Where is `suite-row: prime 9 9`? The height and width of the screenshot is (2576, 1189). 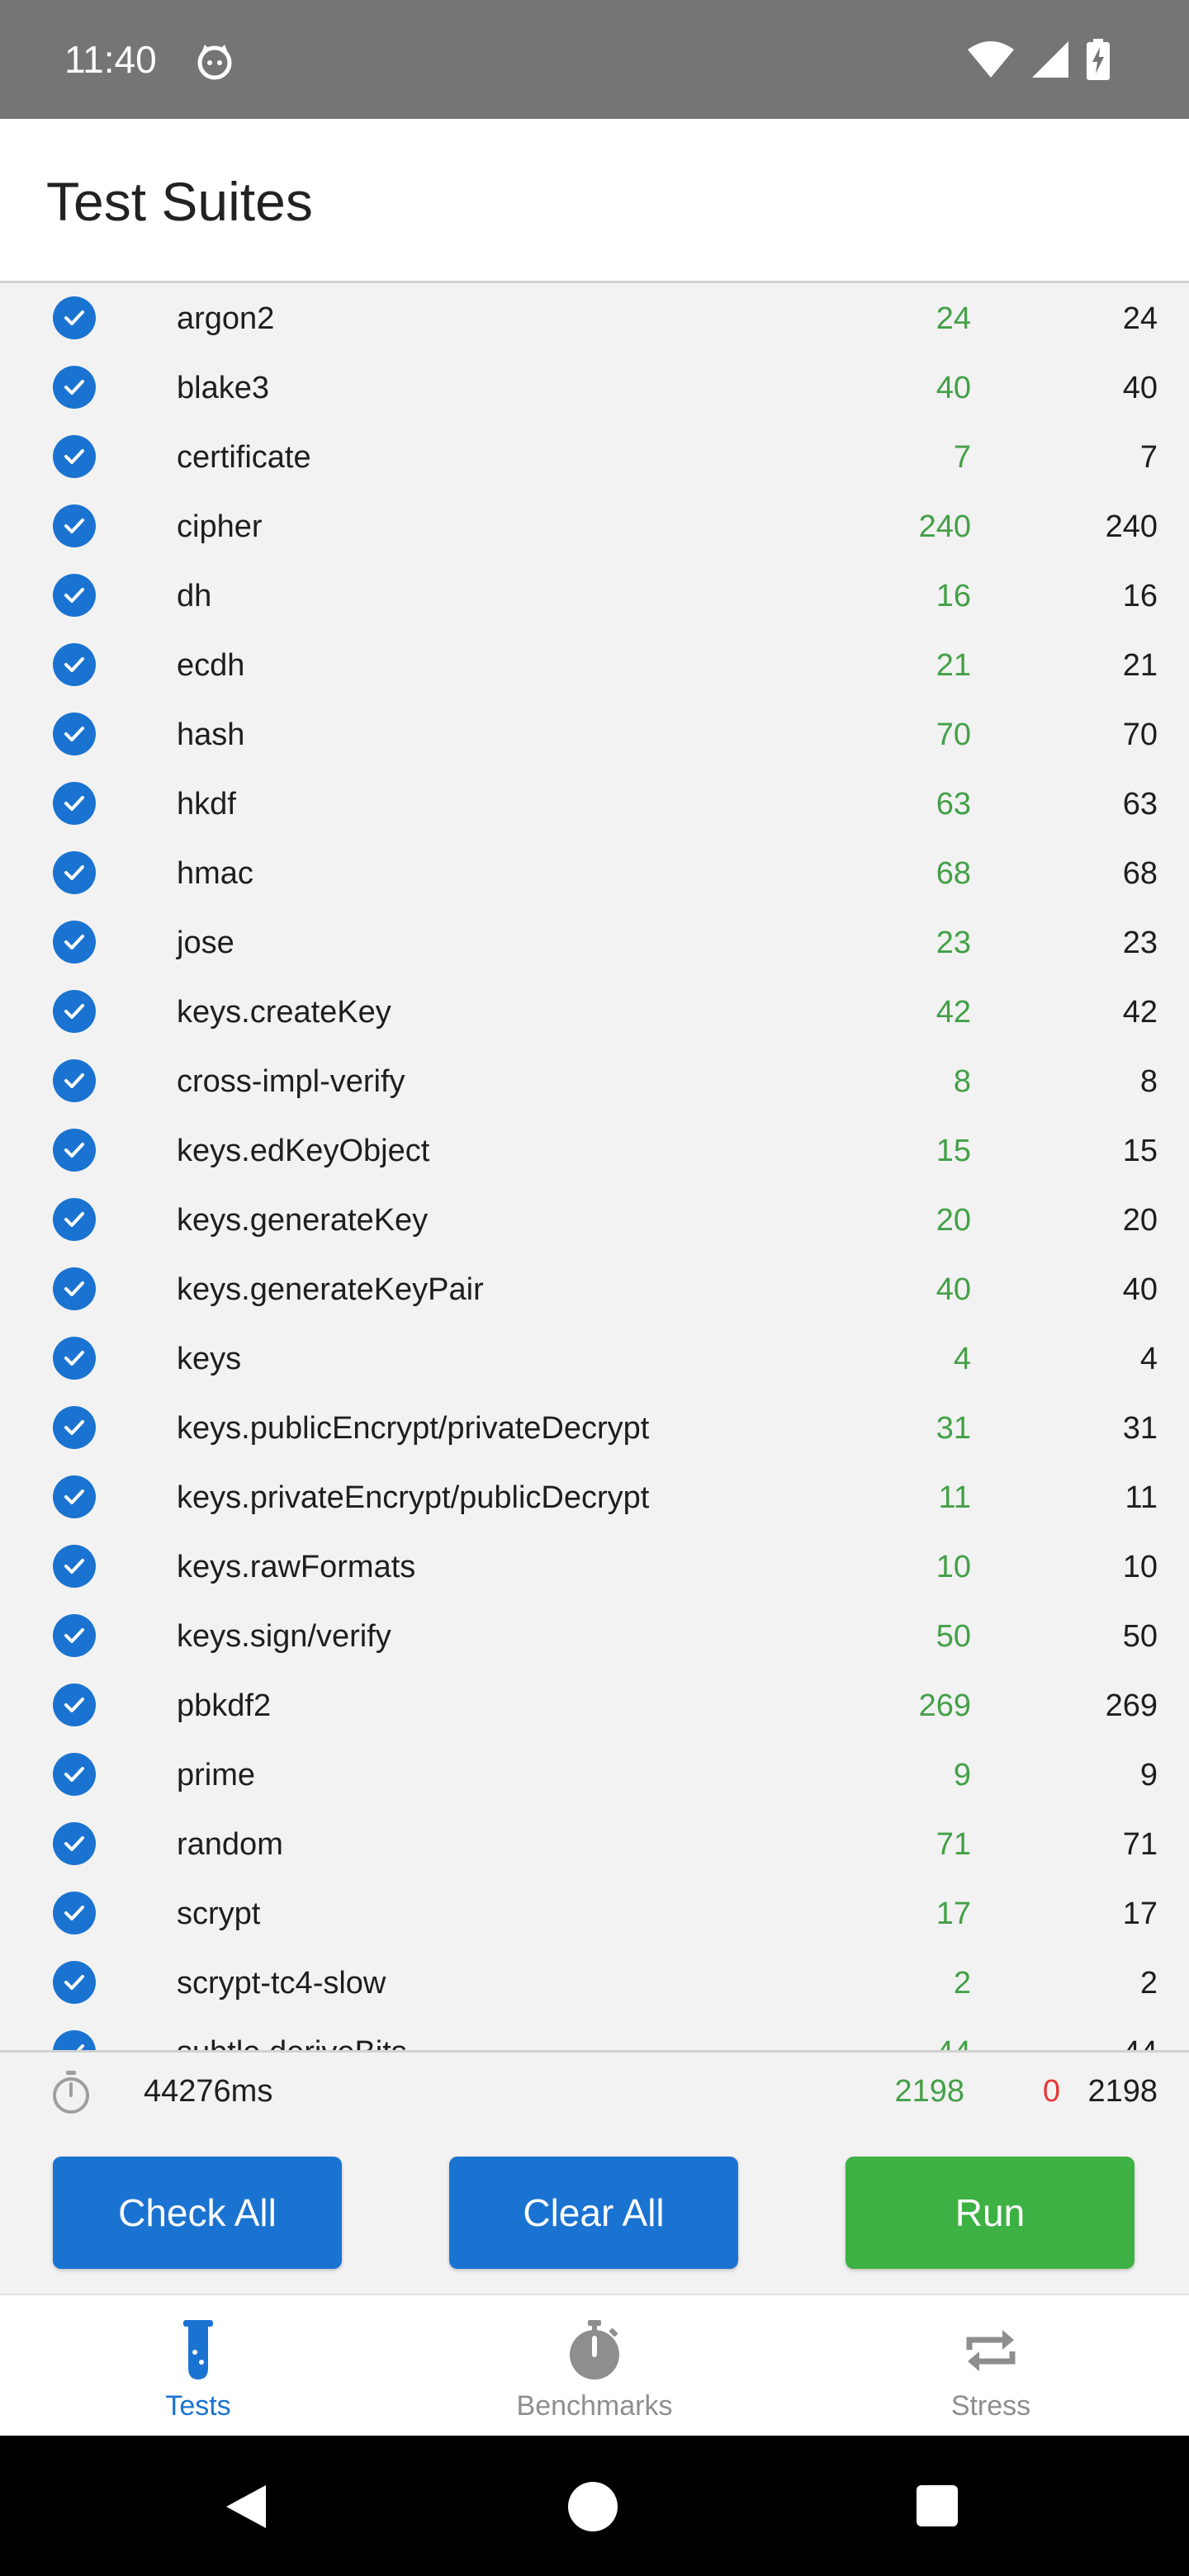 suite-row: prime 9 9 is located at coordinates (594, 1775).